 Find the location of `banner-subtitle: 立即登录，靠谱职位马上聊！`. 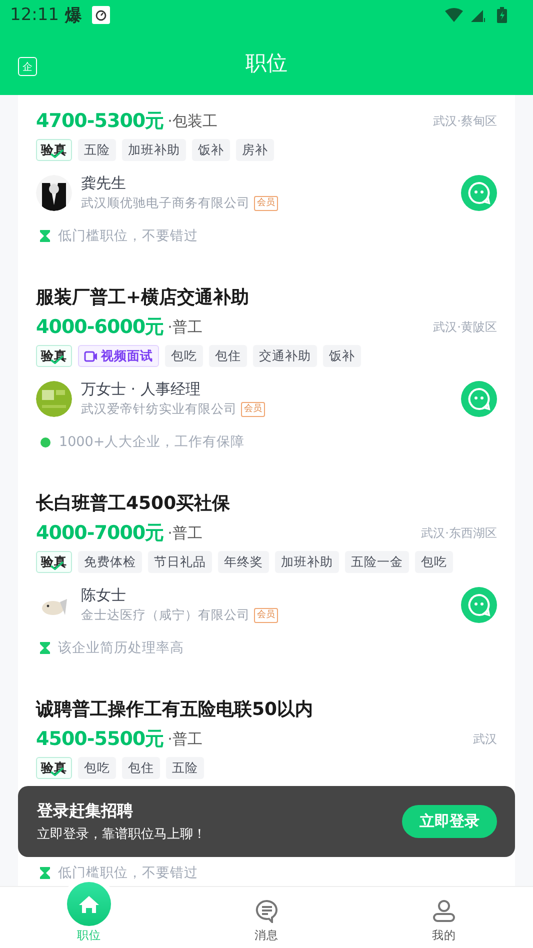

banner-subtitle: 立即登录，靠谱职位马上聊！ is located at coordinates (121, 834).